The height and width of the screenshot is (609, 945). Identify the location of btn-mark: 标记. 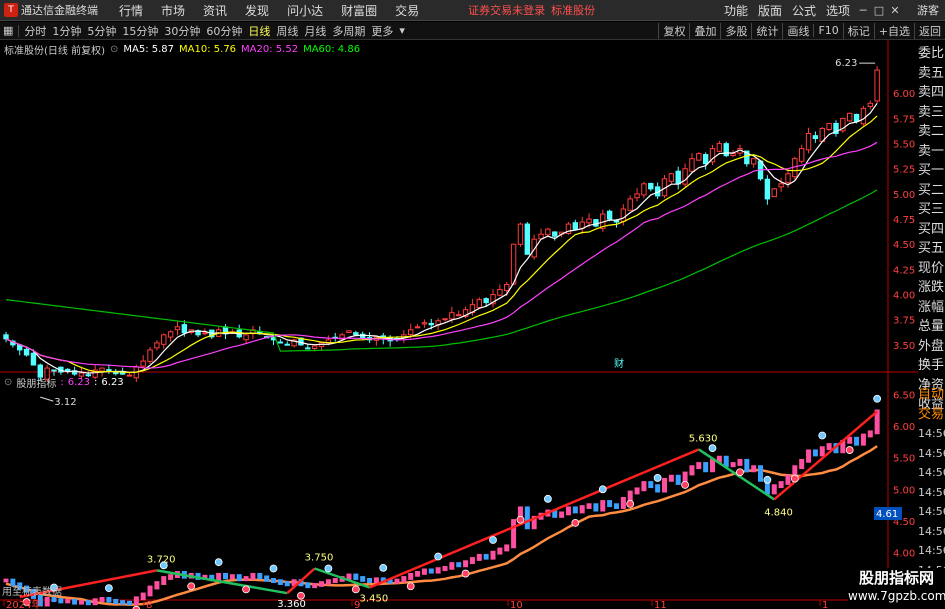
(858, 30).